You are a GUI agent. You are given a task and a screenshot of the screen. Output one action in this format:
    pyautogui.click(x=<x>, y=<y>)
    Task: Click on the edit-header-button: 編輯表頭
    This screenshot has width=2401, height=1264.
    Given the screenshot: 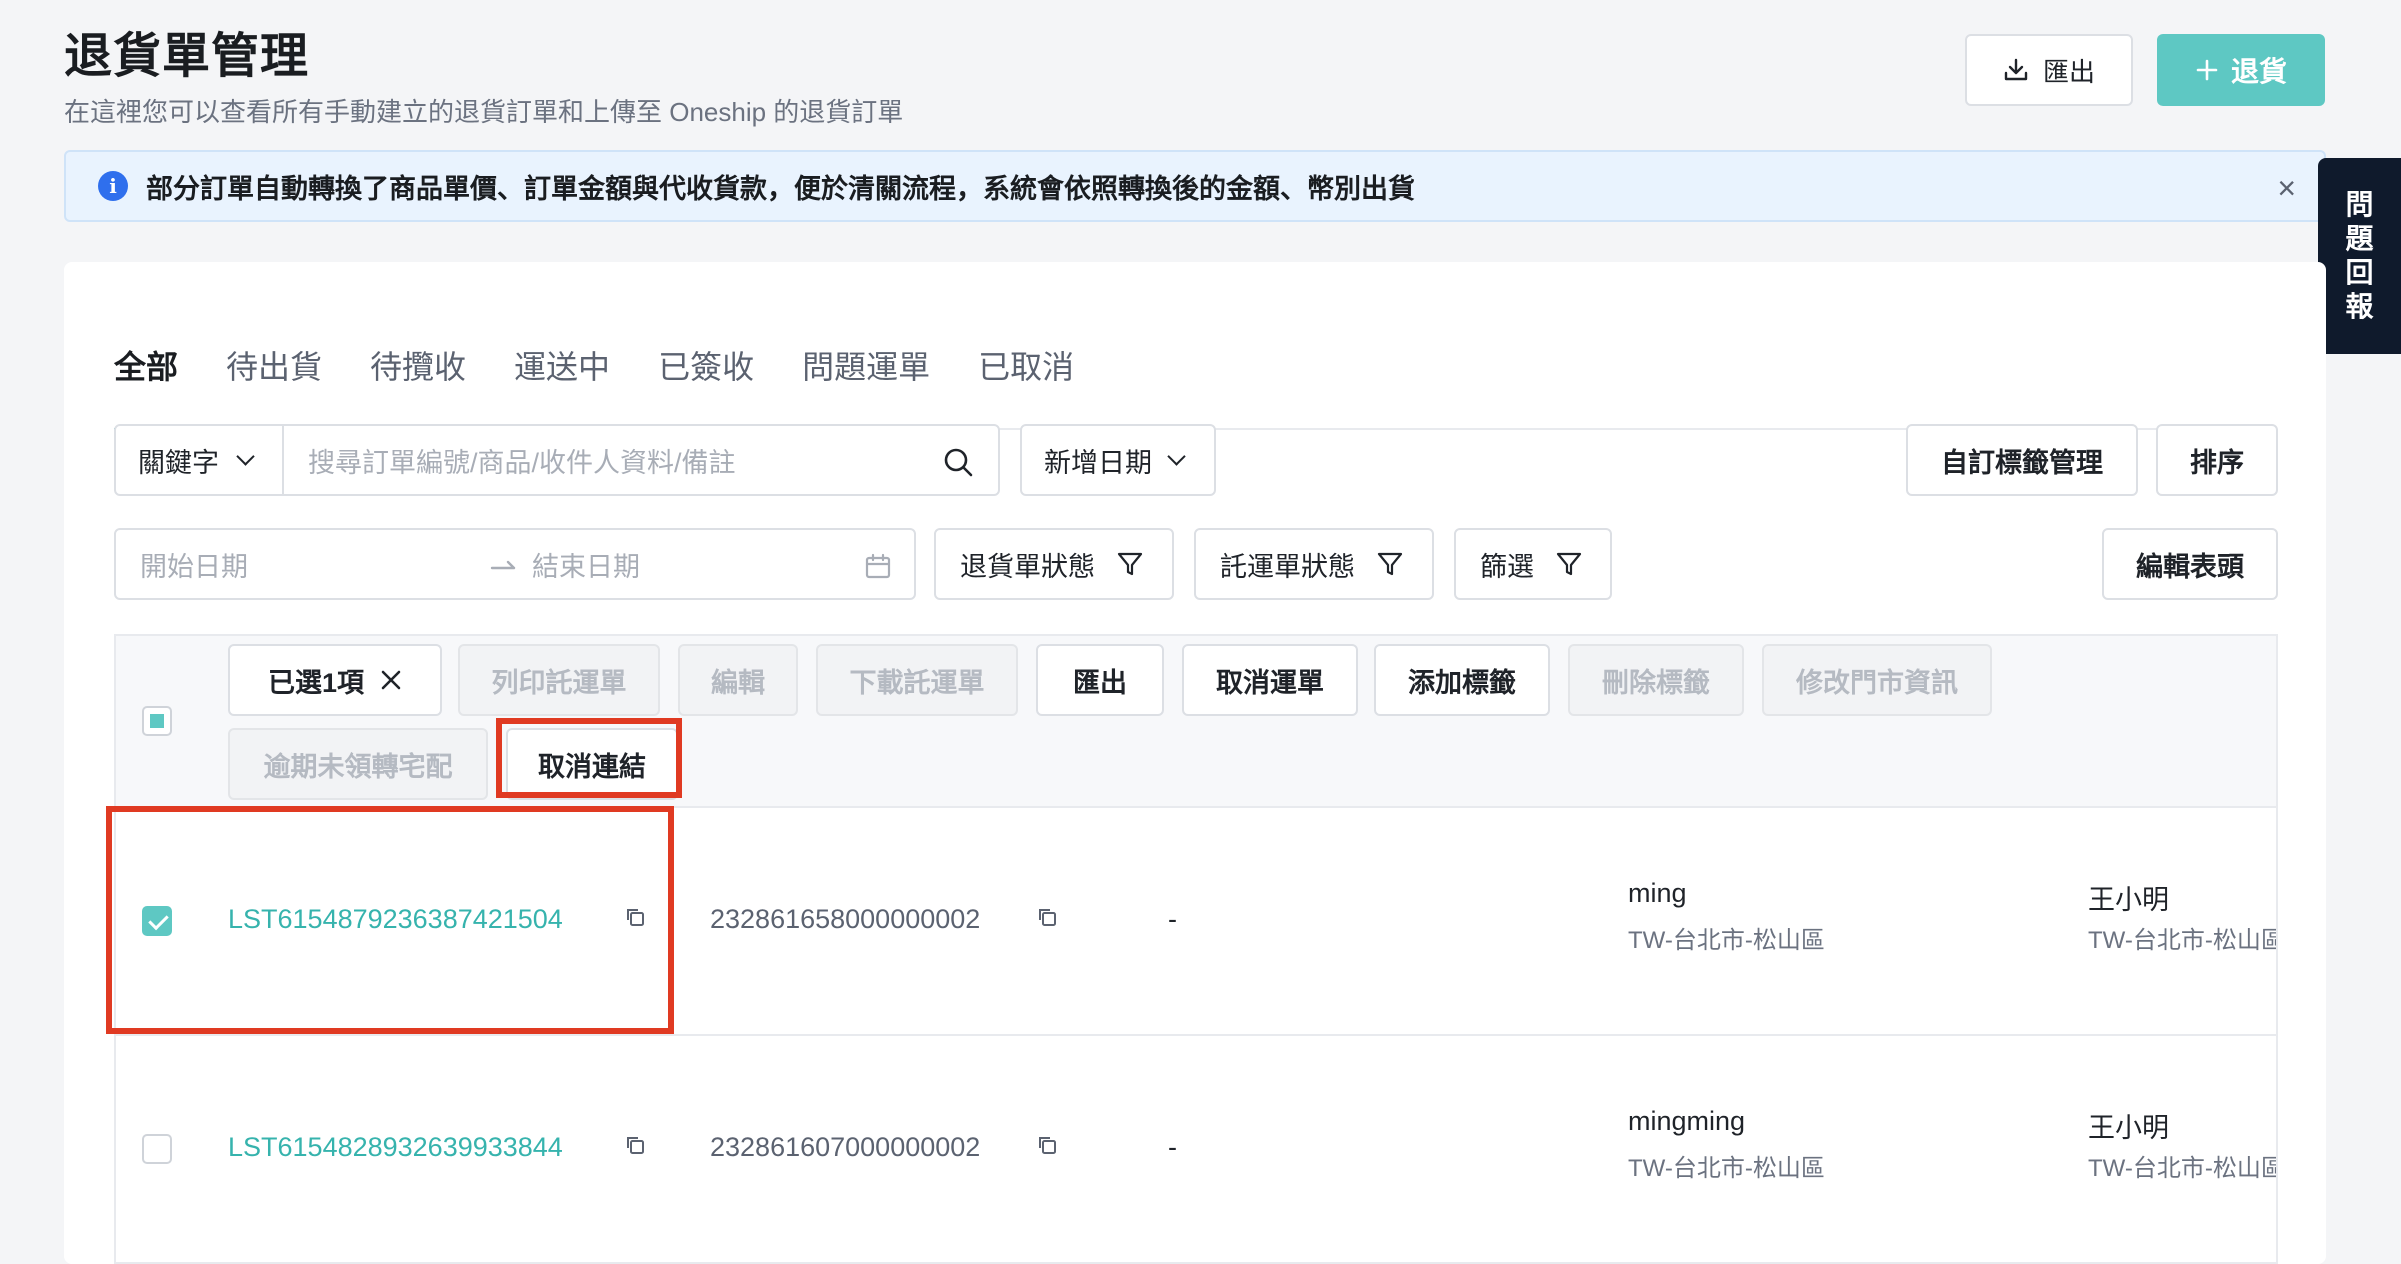 What is the action you would take?
    pyautogui.click(x=2190, y=564)
    